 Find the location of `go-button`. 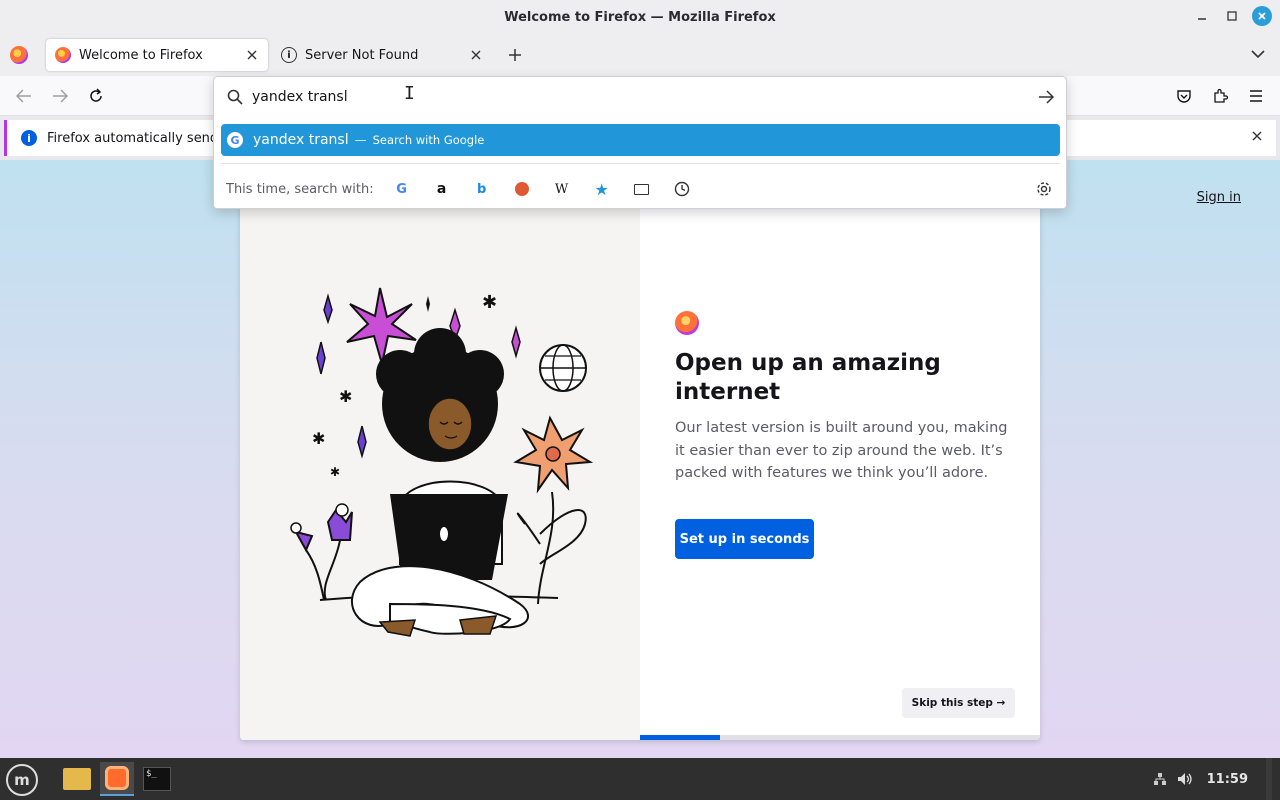

go-button is located at coordinates (1046, 97).